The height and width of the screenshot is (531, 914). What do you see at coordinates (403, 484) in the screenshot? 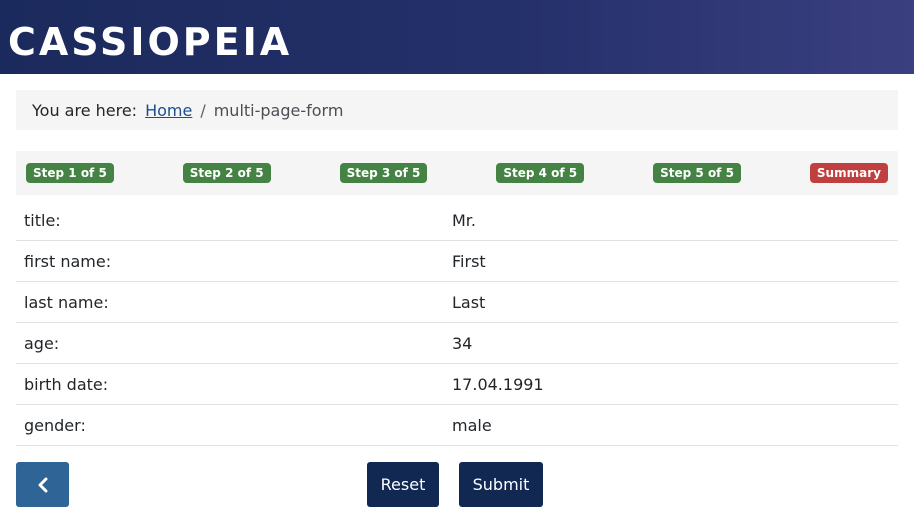
I see `reset-button: Reset` at bounding box center [403, 484].